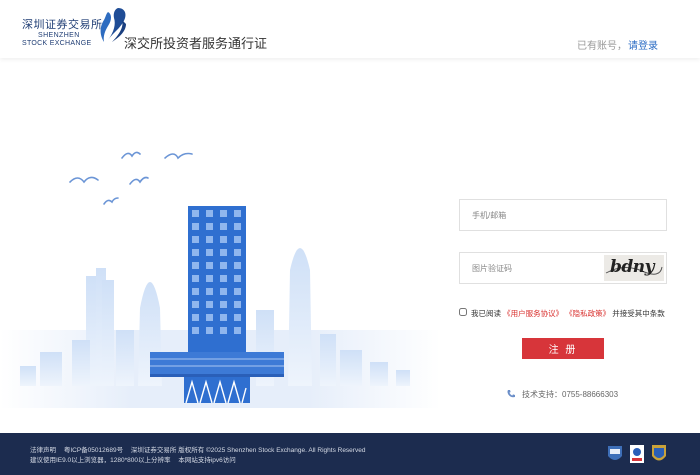  What do you see at coordinates (530, 268) in the screenshot?
I see `captcha-input` at bounding box center [530, 268].